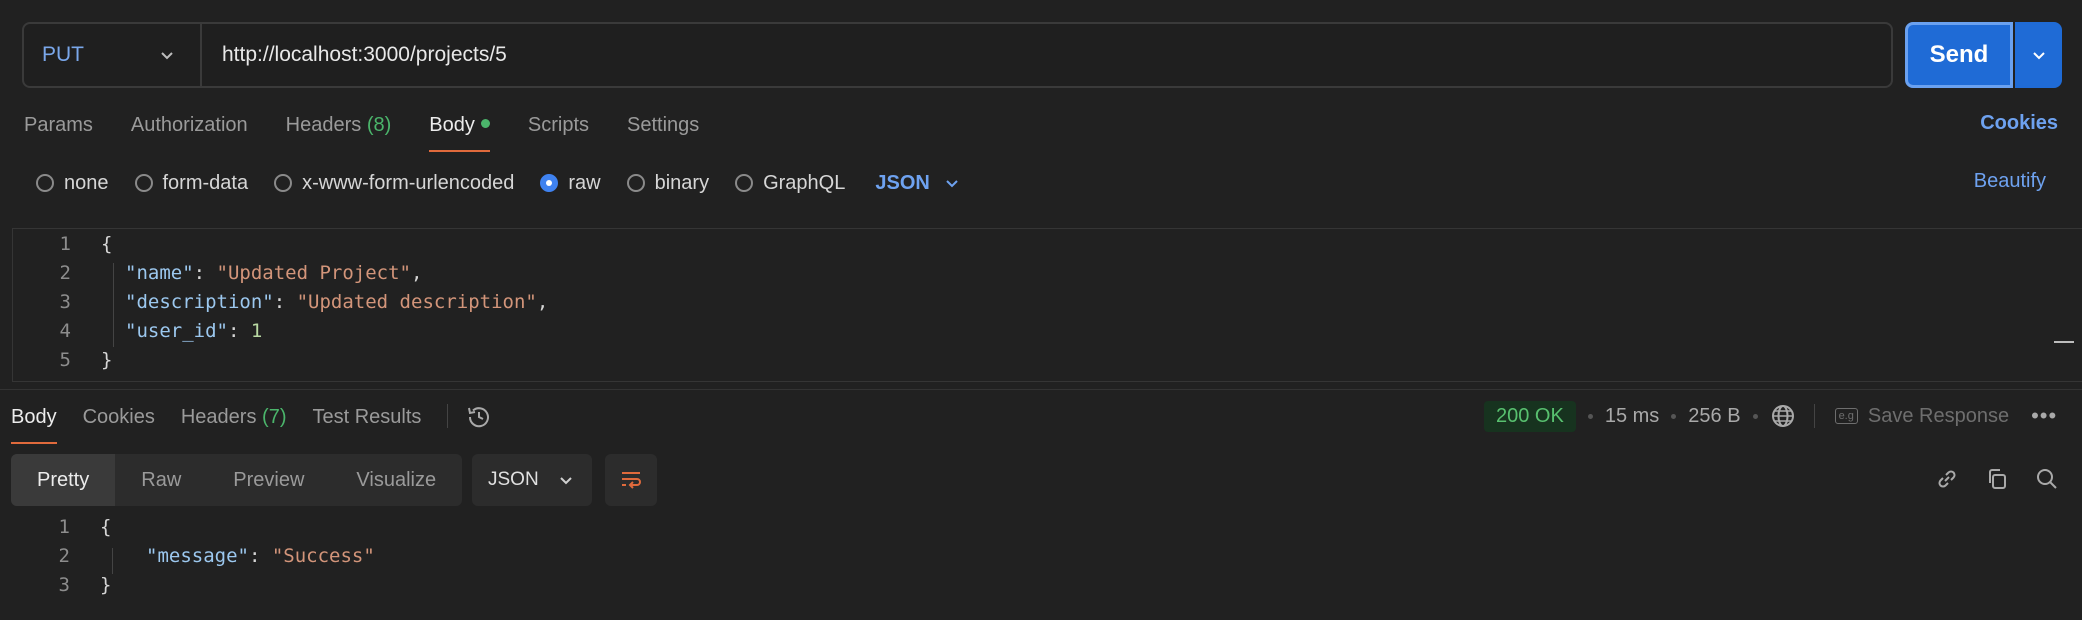  Describe the element at coordinates (199, 302) in the screenshot. I see `json-key: "description"` at that location.